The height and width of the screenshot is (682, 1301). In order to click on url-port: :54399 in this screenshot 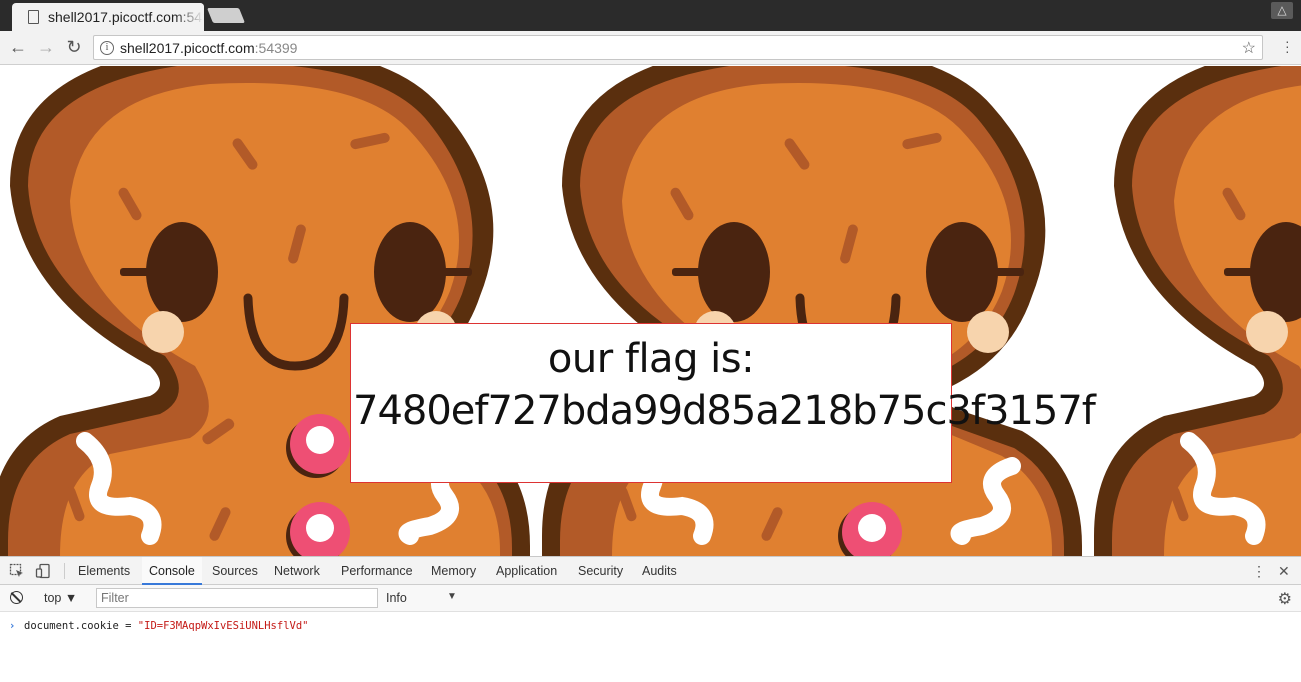, I will do `click(276, 47)`.